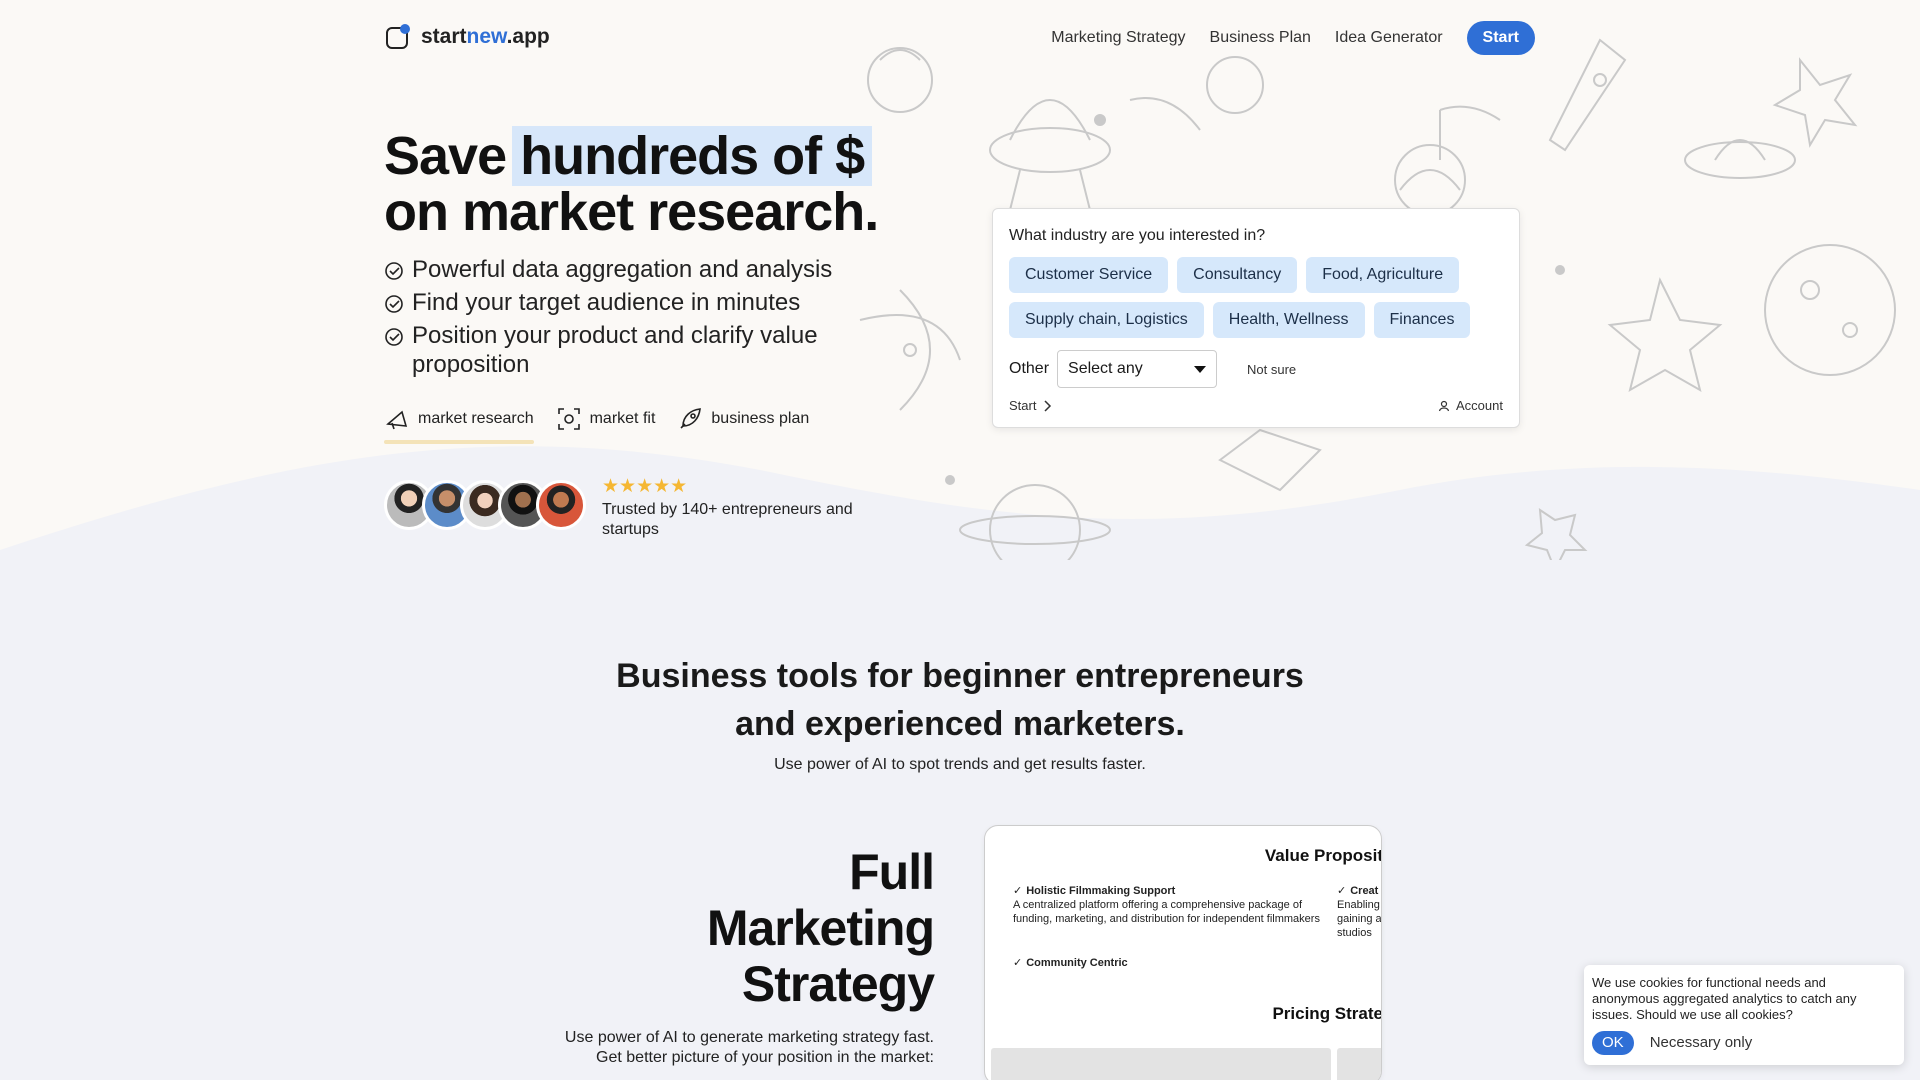 This screenshot has height=1080, width=1920. I want to click on nav-marketing-strategy: Marketing Strategy, so click(1118, 38).